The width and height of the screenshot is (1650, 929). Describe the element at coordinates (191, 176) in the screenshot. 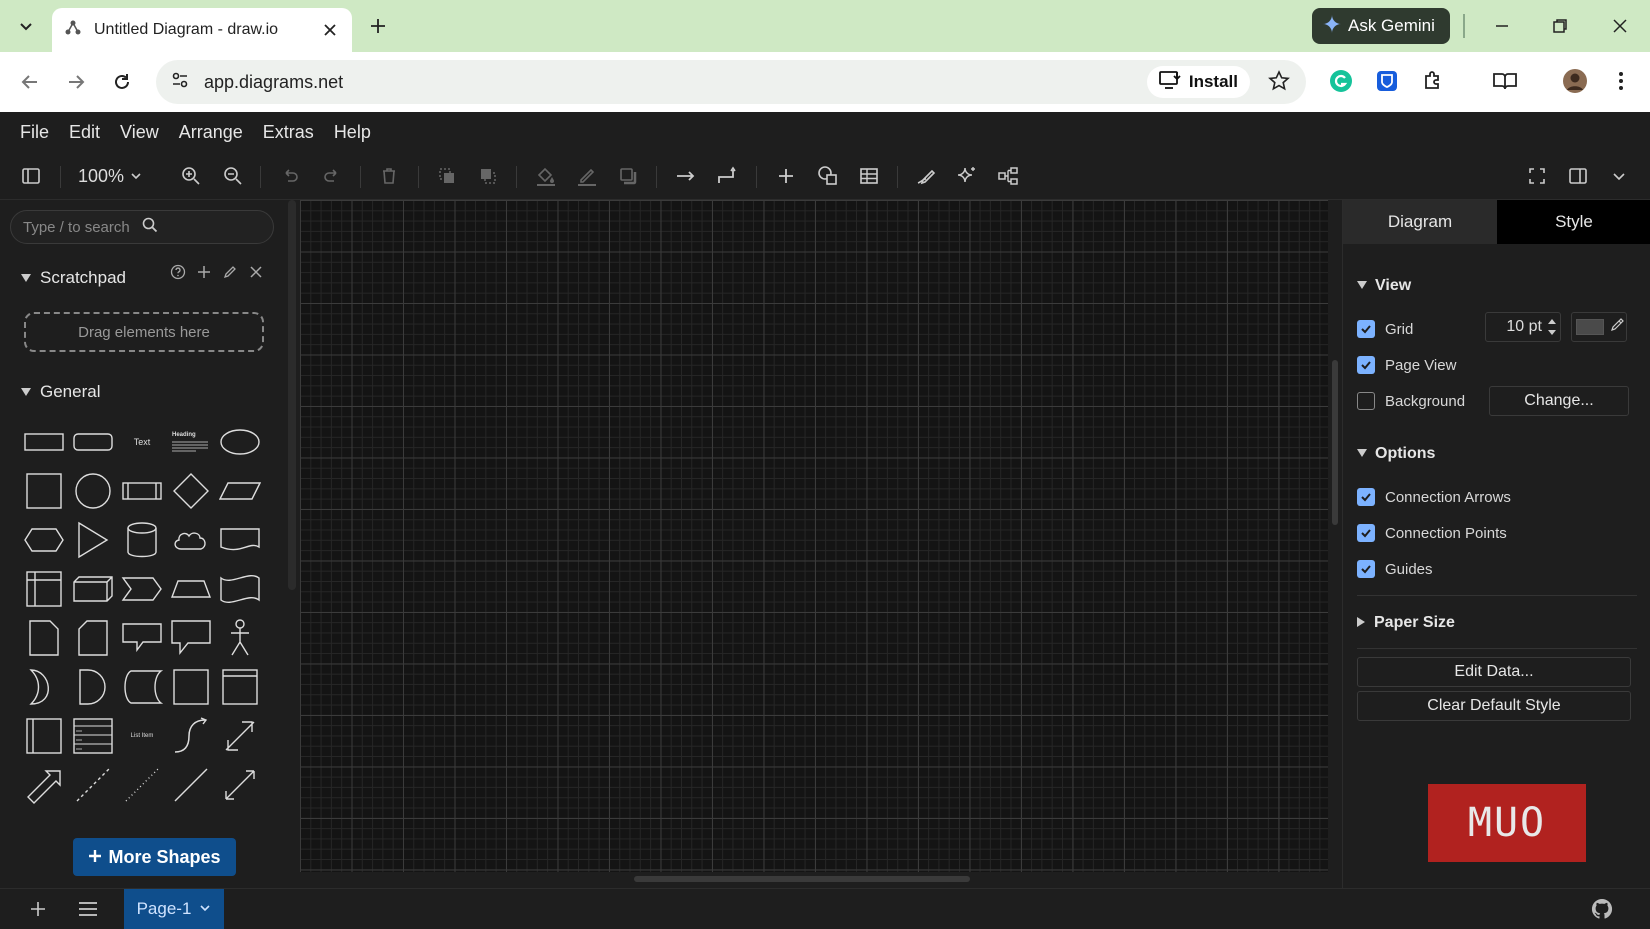

I see `zoom-in-icon` at that location.